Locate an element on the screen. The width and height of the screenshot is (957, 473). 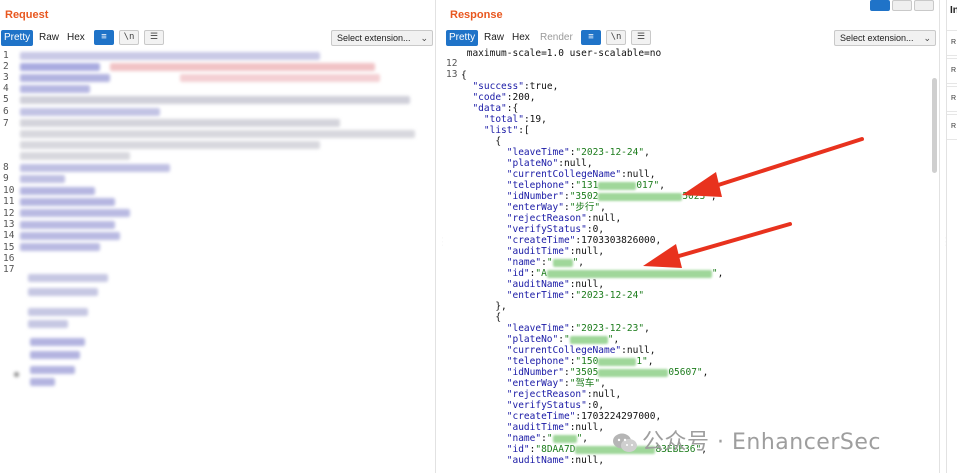
line-number: 12 is located at coordinates (9, 213).